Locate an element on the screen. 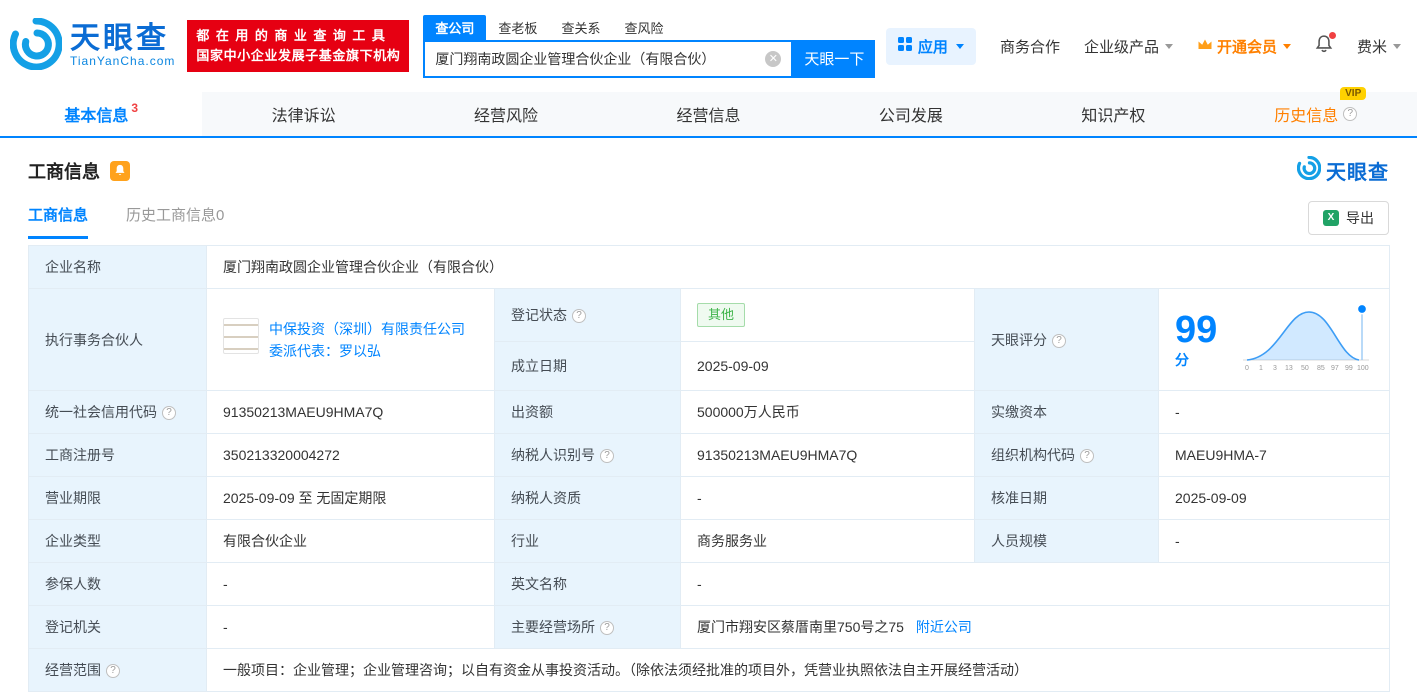  section-title: 工商信息 is located at coordinates (64, 171).